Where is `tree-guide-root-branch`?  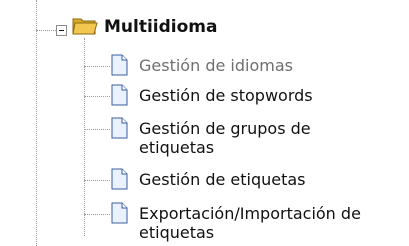
tree-guide-root-branch is located at coordinates (46, 30).